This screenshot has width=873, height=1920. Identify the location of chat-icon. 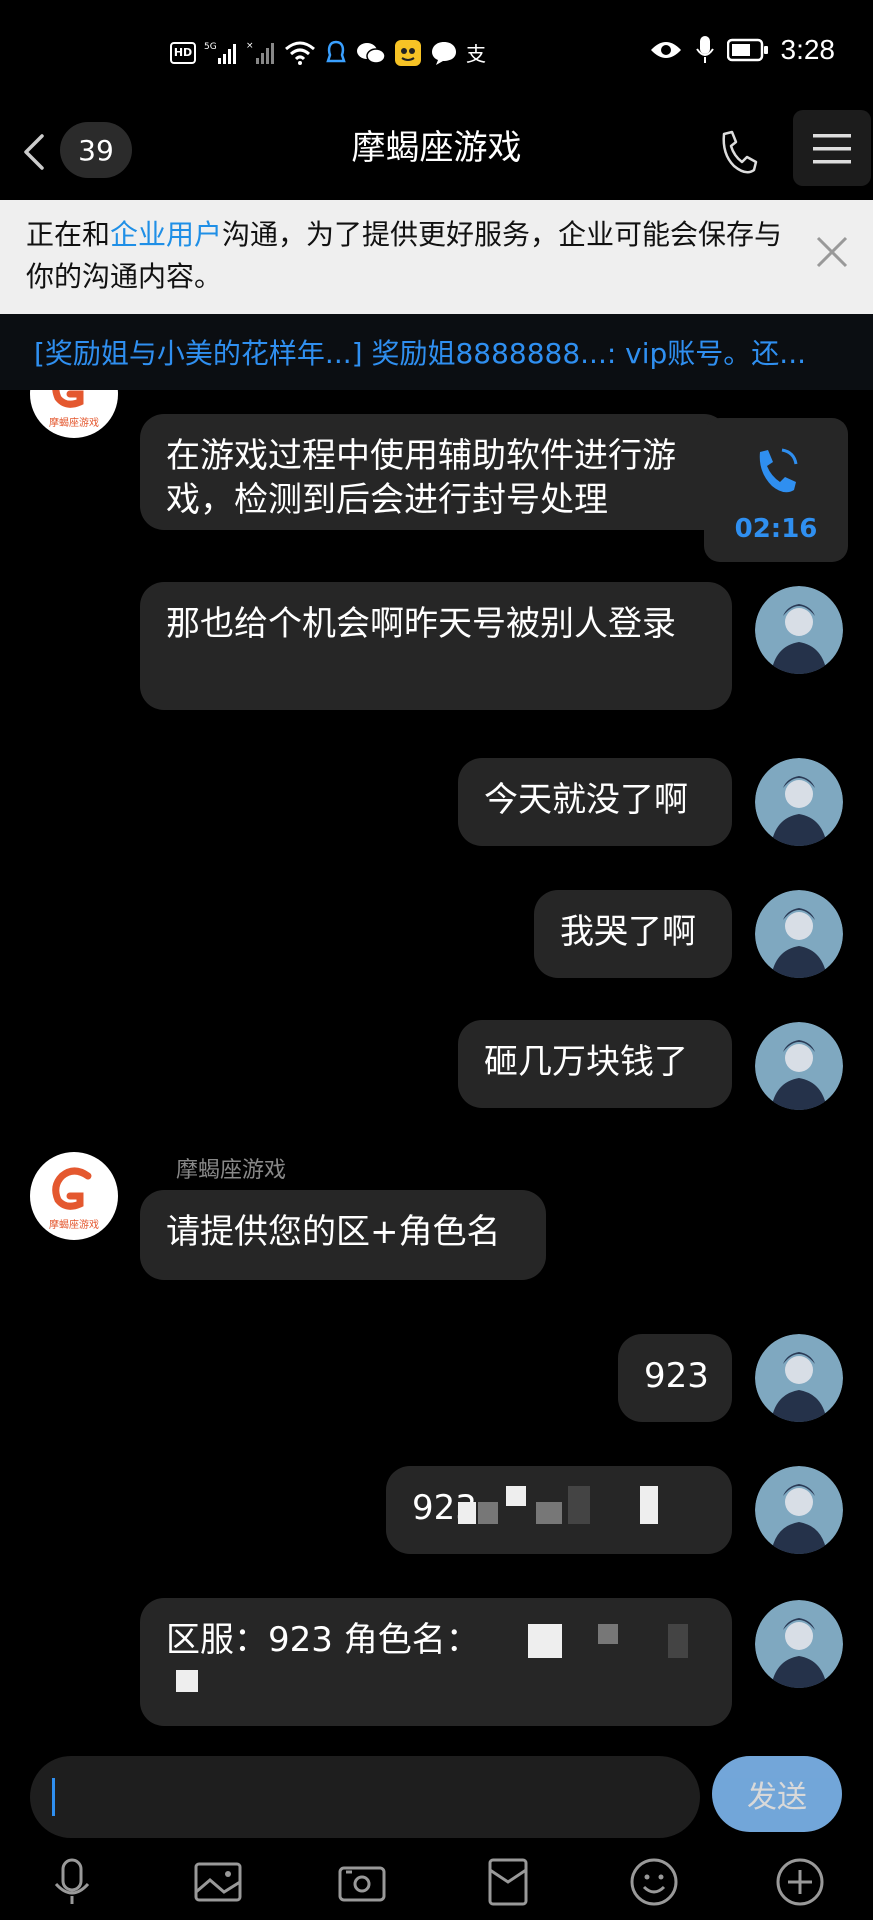
(444, 53).